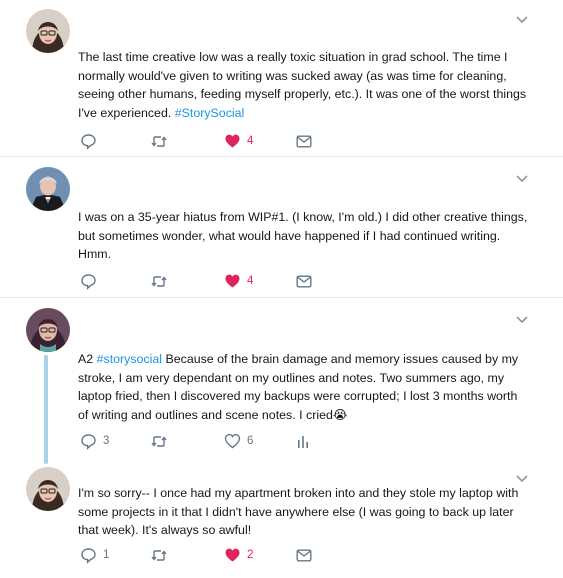 The width and height of the screenshot is (563, 578). I want to click on reply-button: 1, so click(94, 555).